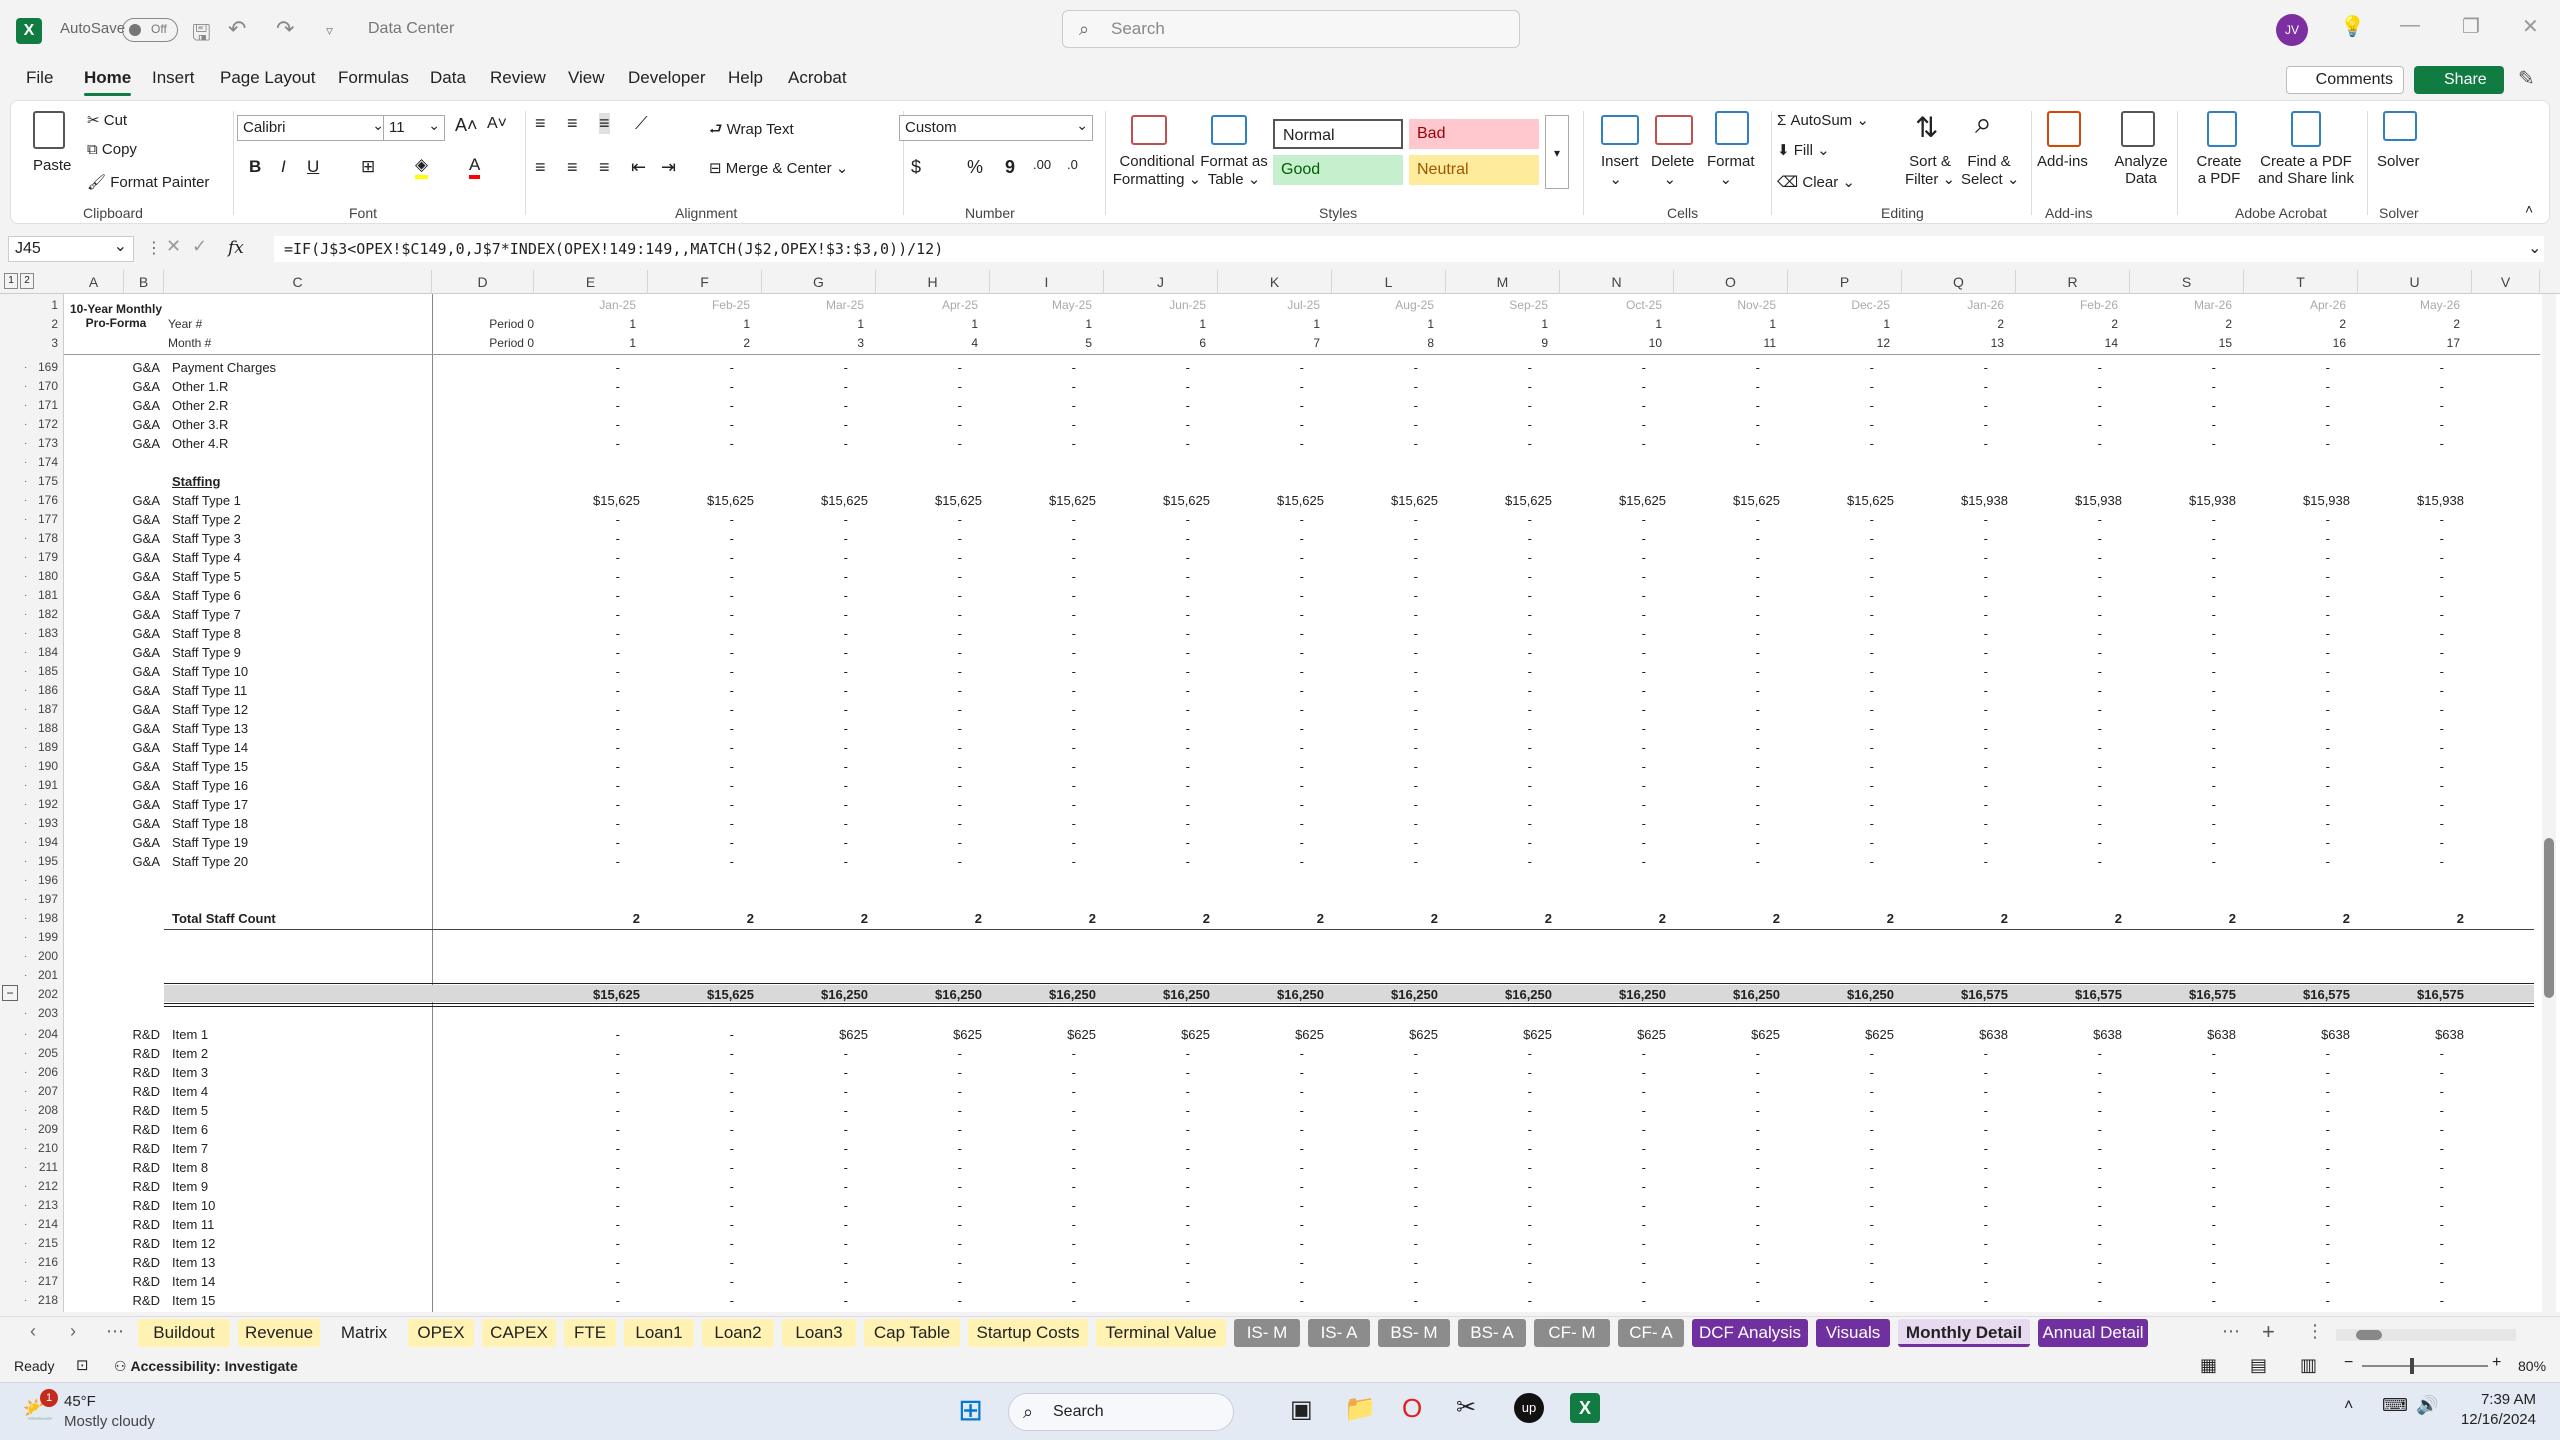 The image size is (2560, 1440). Describe the element at coordinates (1492, 1333) in the screenshot. I see `tab-bs-a: BS- A` at that location.